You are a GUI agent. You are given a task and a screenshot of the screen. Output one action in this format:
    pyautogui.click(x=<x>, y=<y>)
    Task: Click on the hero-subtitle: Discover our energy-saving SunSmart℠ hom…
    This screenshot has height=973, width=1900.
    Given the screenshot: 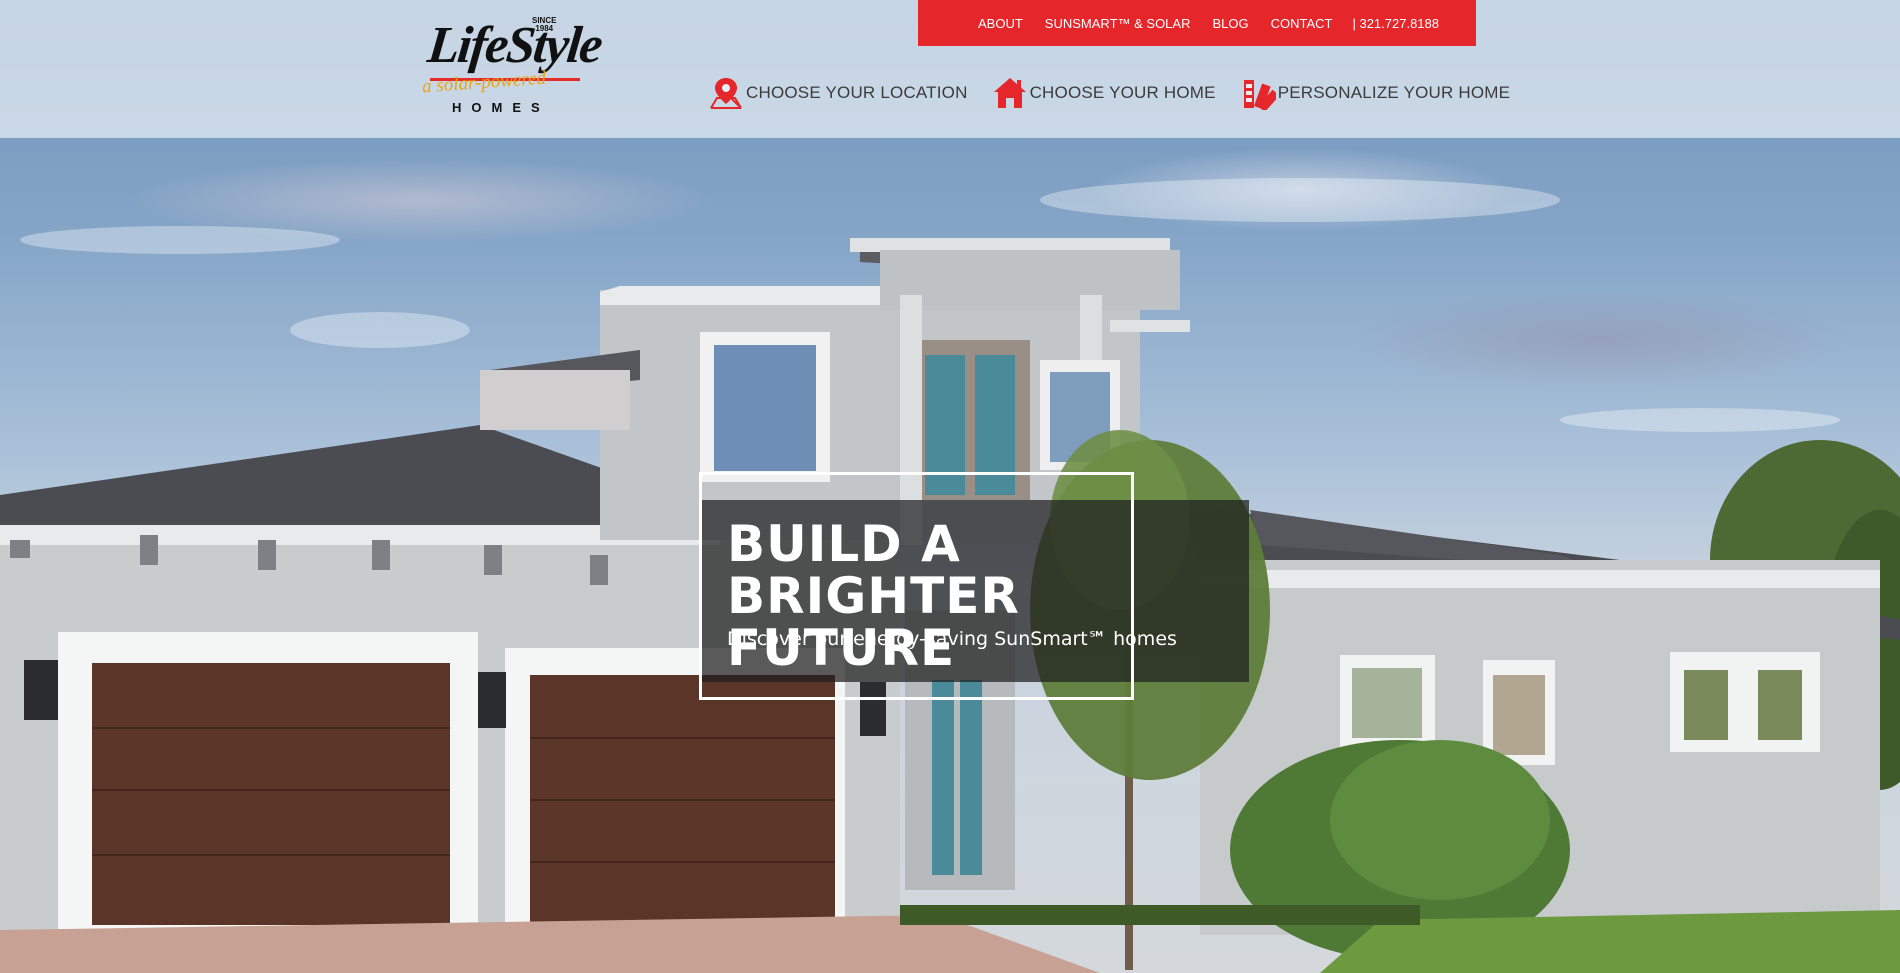 What is the action you would take?
    pyautogui.click(x=952, y=639)
    